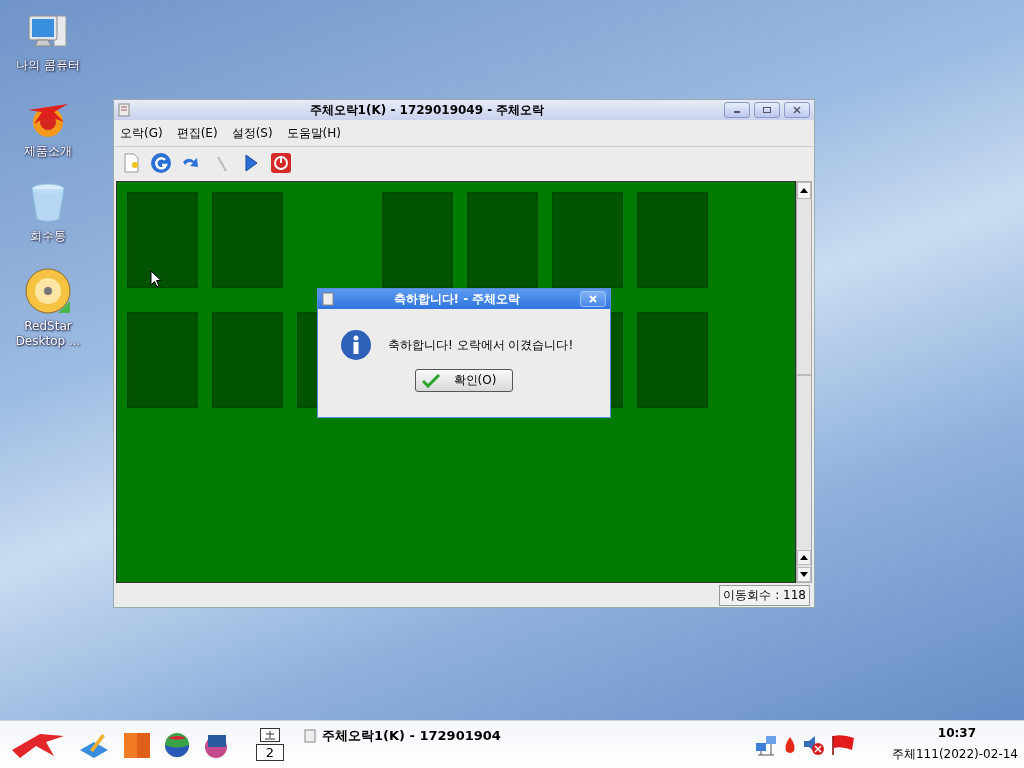 This screenshot has width=1024, height=768. Describe the element at coordinates (161, 163) in the screenshot. I see `refresh-icon` at that location.